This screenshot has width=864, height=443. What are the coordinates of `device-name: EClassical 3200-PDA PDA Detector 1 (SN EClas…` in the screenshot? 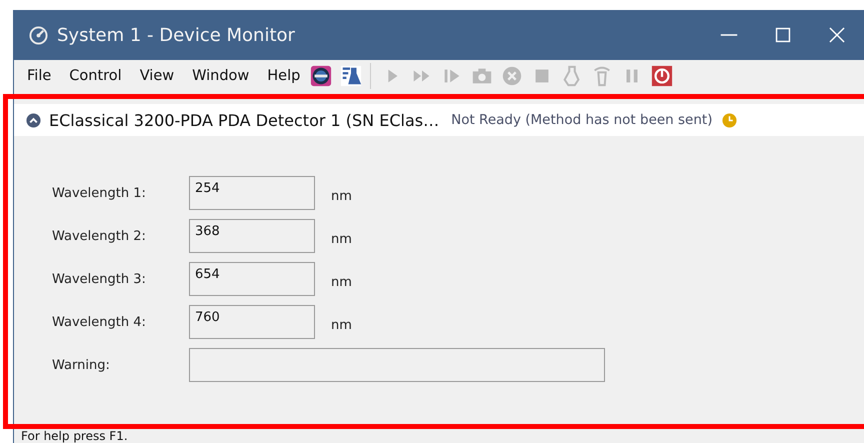 It's located at (244, 120).